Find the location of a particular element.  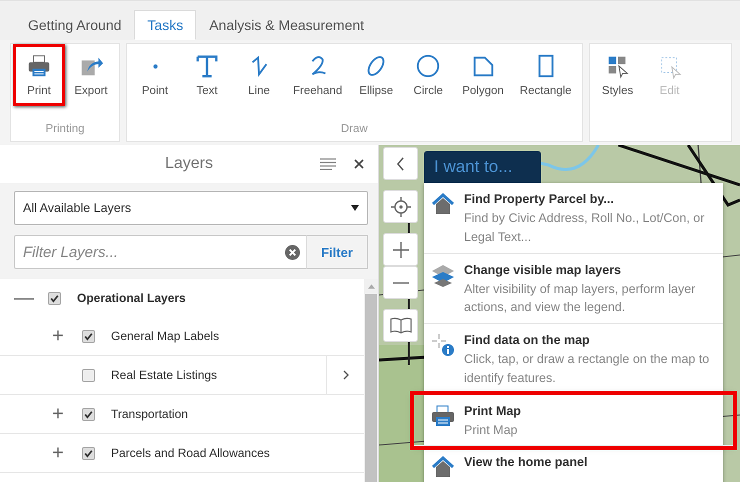

text-icon is located at coordinates (207, 66).